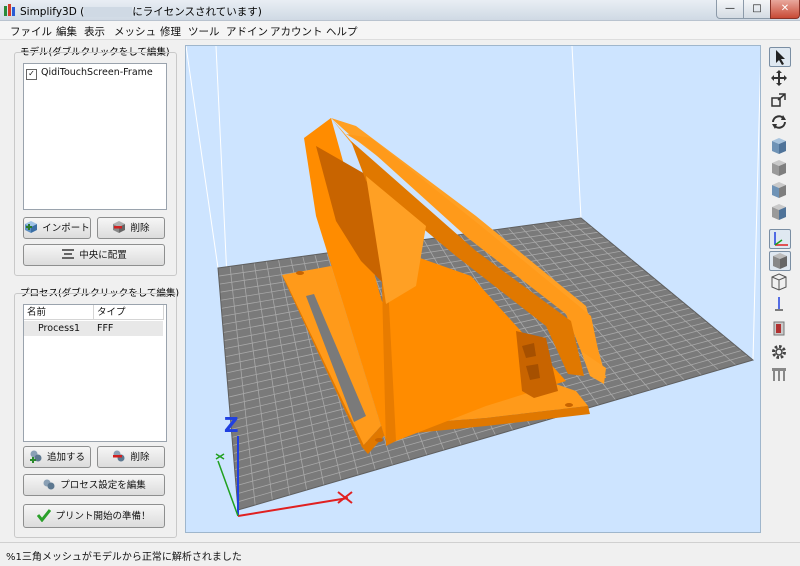  What do you see at coordinates (31, 227) in the screenshot?
I see `import-cube-icon` at bounding box center [31, 227].